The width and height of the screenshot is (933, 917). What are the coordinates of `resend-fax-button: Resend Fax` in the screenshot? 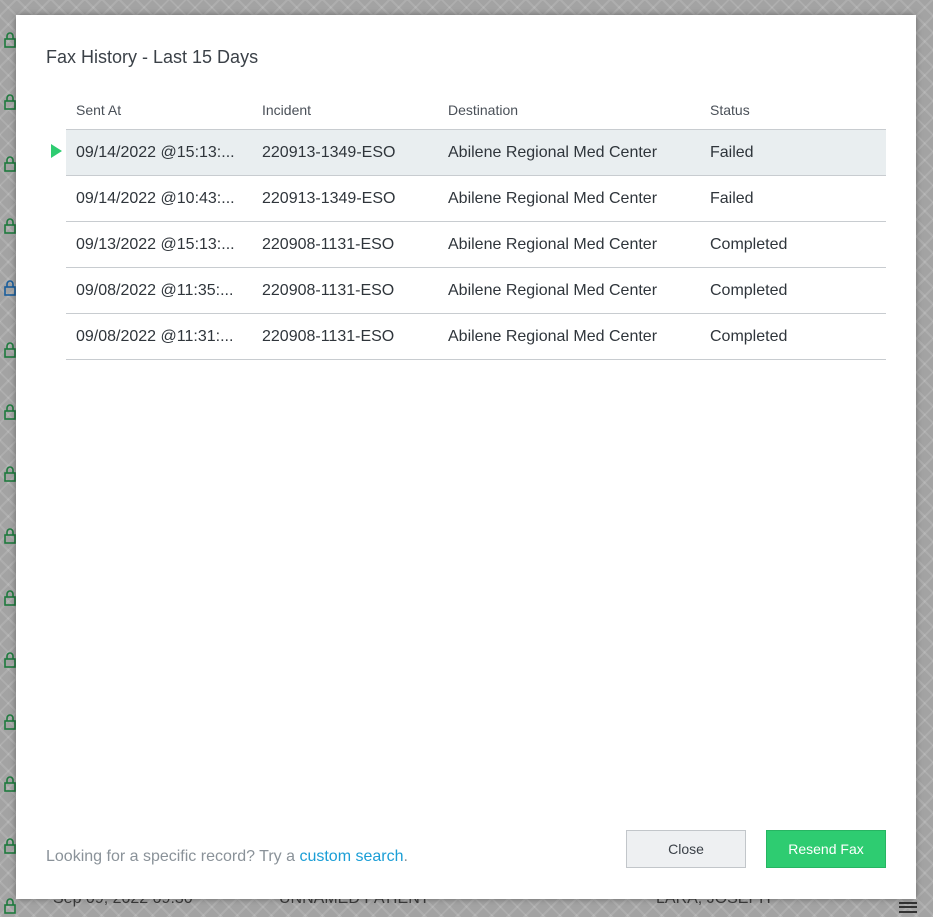 It's located at (826, 849).